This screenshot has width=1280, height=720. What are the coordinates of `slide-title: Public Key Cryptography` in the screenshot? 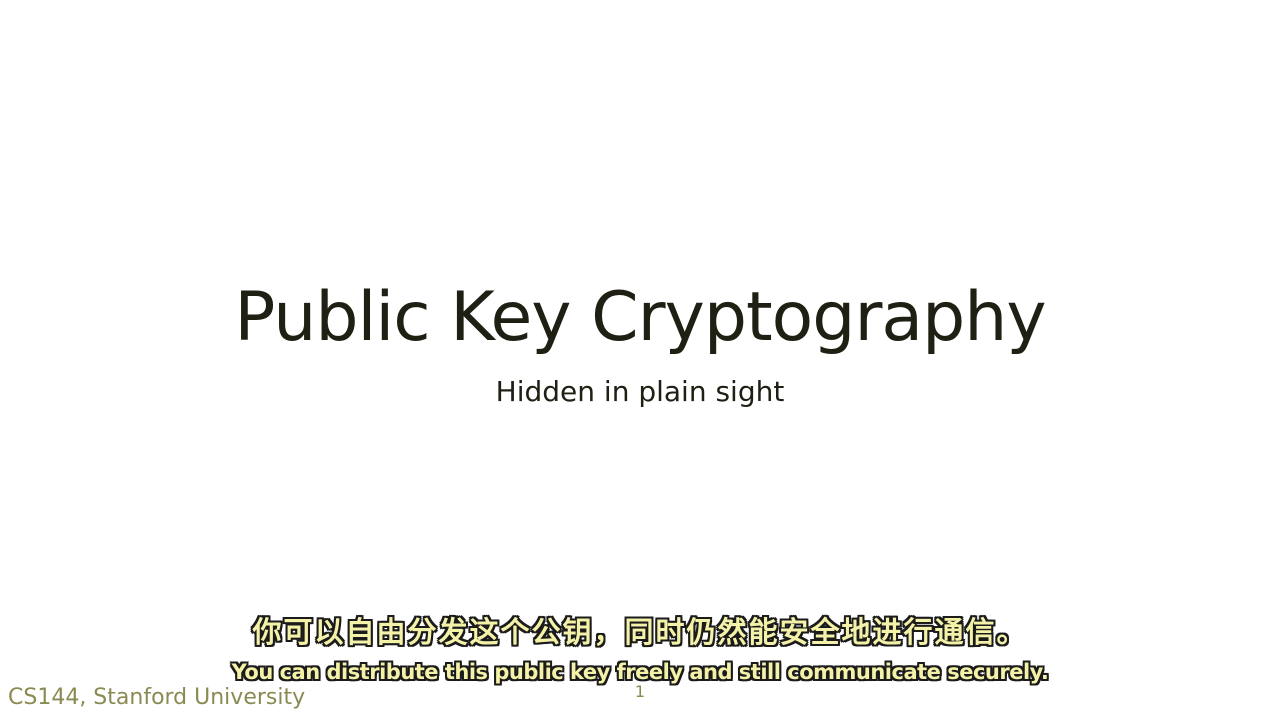 It's located at (640, 317).